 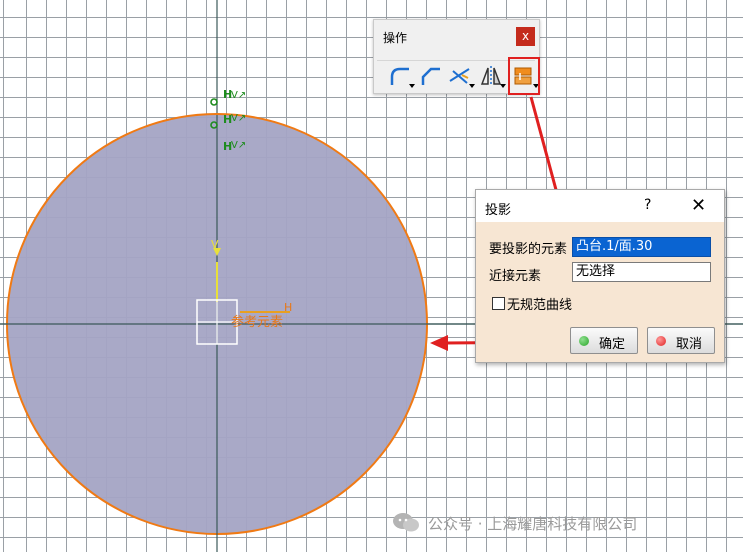 What do you see at coordinates (647, 205) in the screenshot?
I see `help-button: ?` at bounding box center [647, 205].